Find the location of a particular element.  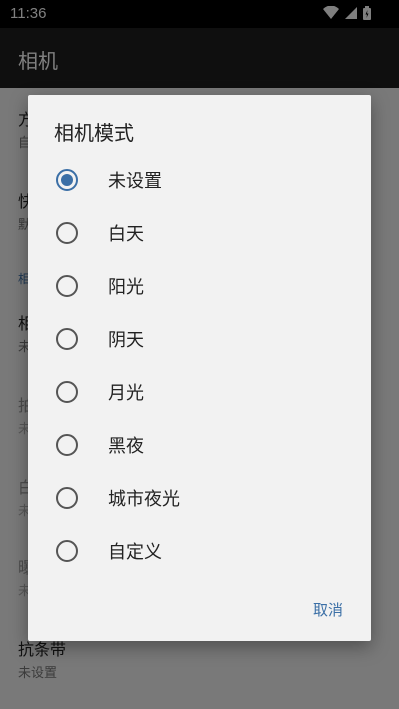

option-unset: 未设置 is located at coordinates (199, 179).